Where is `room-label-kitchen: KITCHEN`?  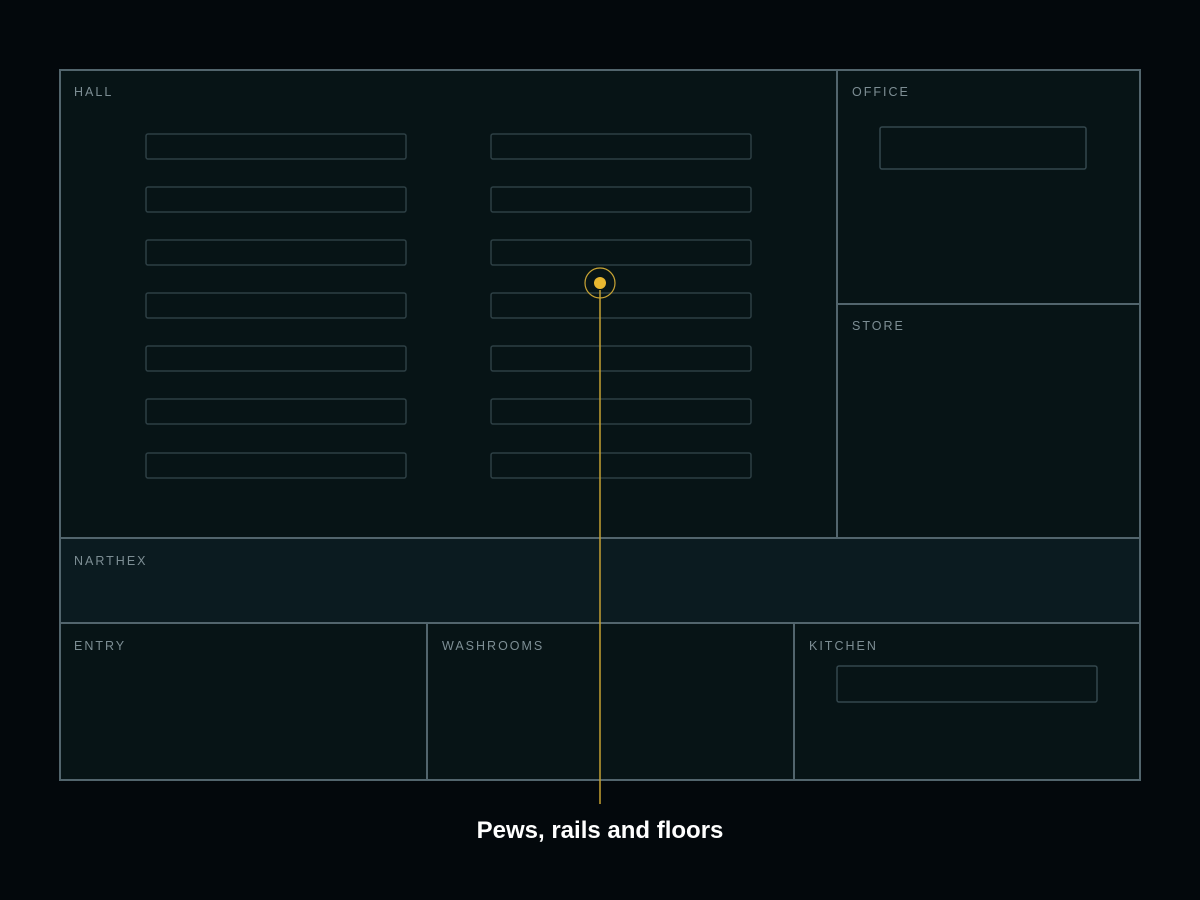
room-label-kitchen: KITCHEN is located at coordinates (843, 646).